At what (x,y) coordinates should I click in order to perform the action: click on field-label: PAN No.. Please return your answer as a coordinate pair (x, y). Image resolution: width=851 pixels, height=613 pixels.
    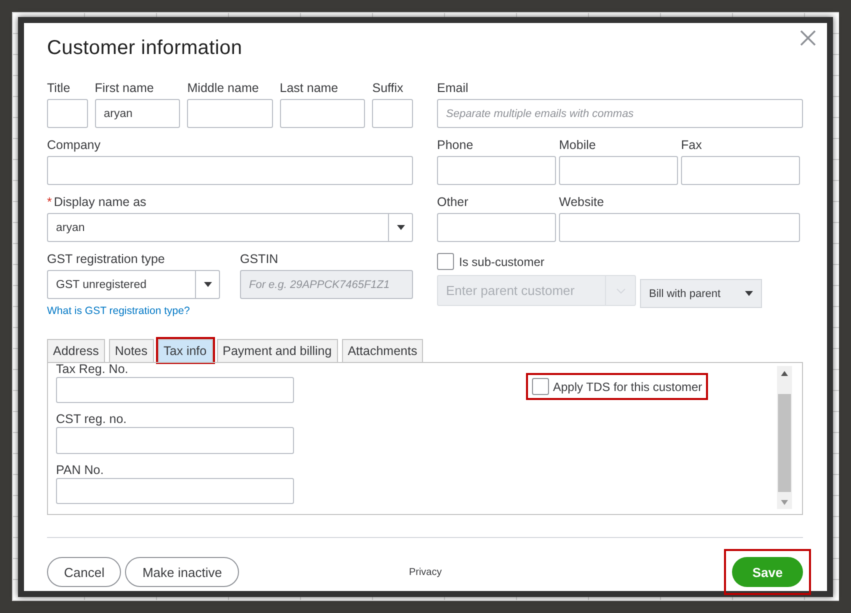
    Looking at the image, I should click on (80, 470).